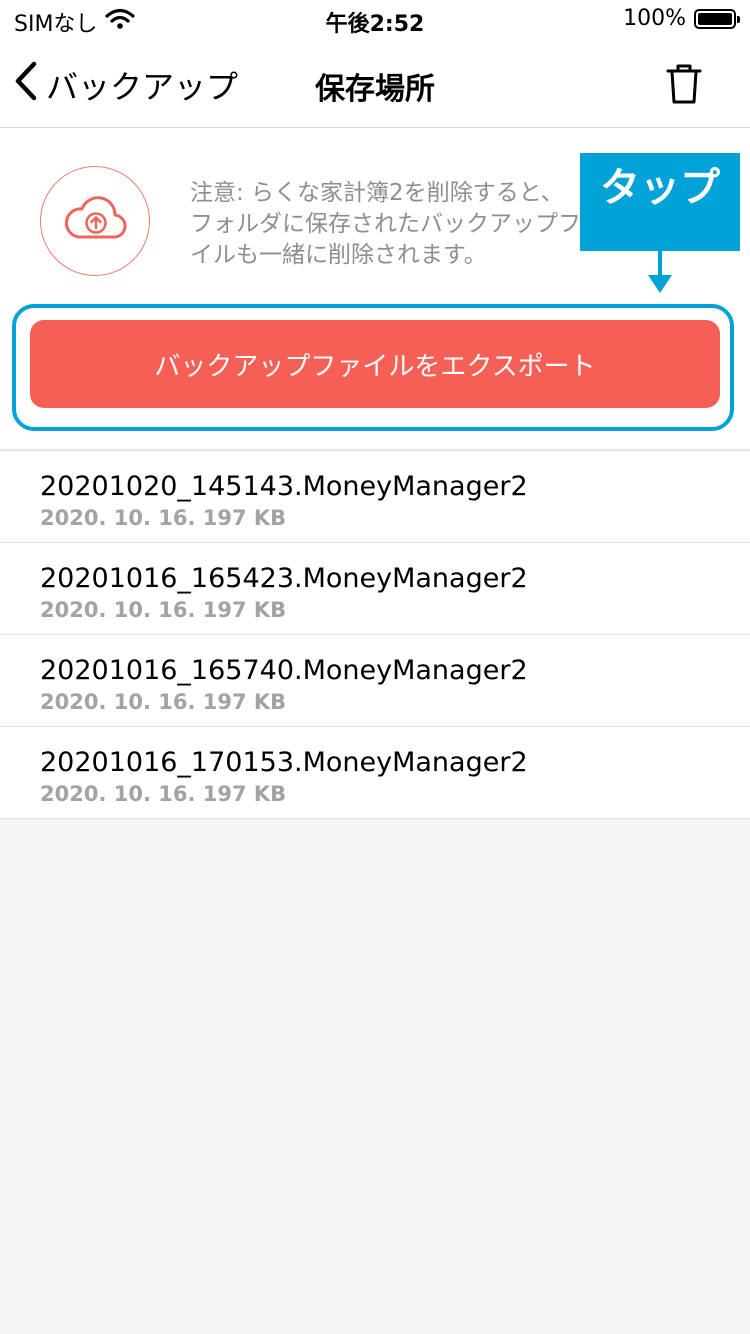  Describe the element at coordinates (375, 364) in the screenshot. I see `export-backup-button: バックアップファイルをエクスポート` at that location.